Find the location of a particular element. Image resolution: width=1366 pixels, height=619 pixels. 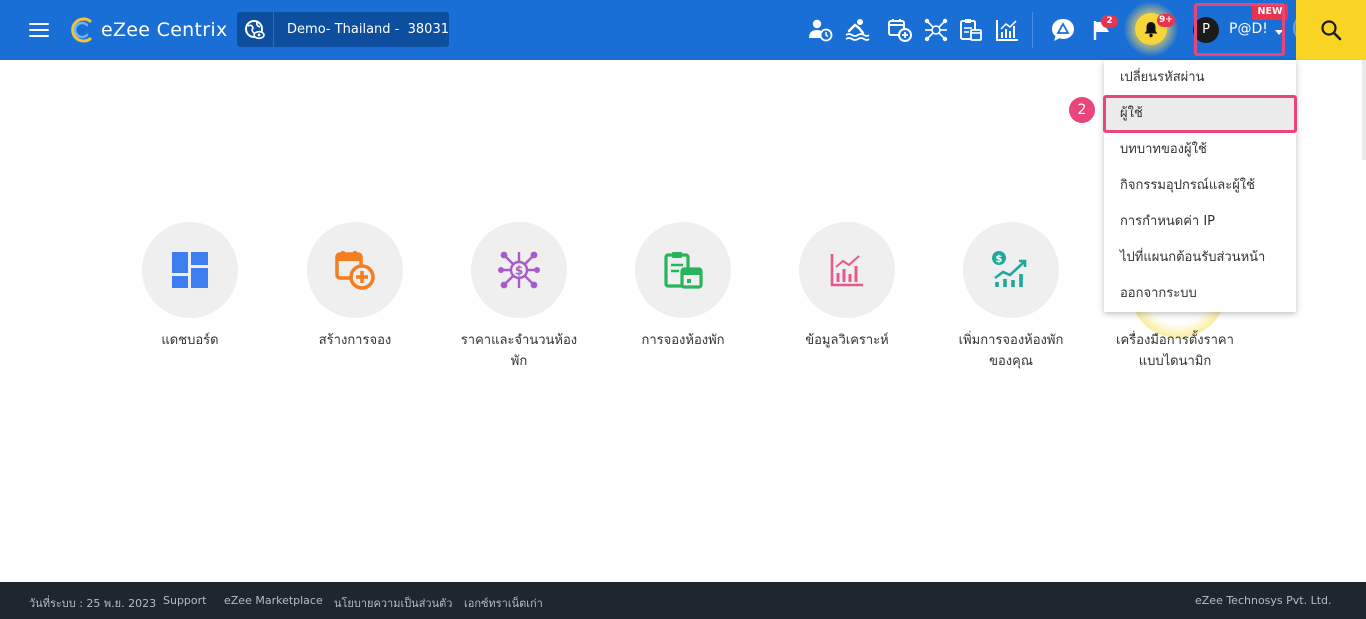

tile-boost-bookings: $ เพิ่มการจองห้องพักของคุณ is located at coordinates (1011, 297).